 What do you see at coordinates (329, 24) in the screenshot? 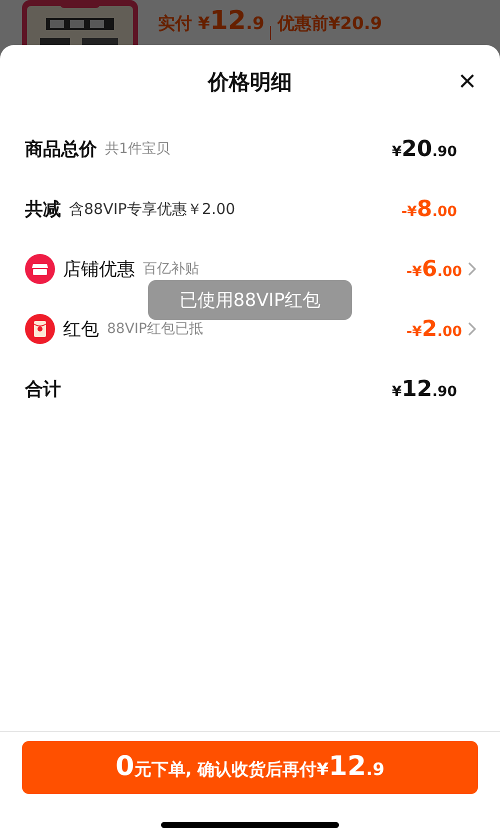
I see `original-price: 优惠前¥20.9` at bounding box center [329, 24].